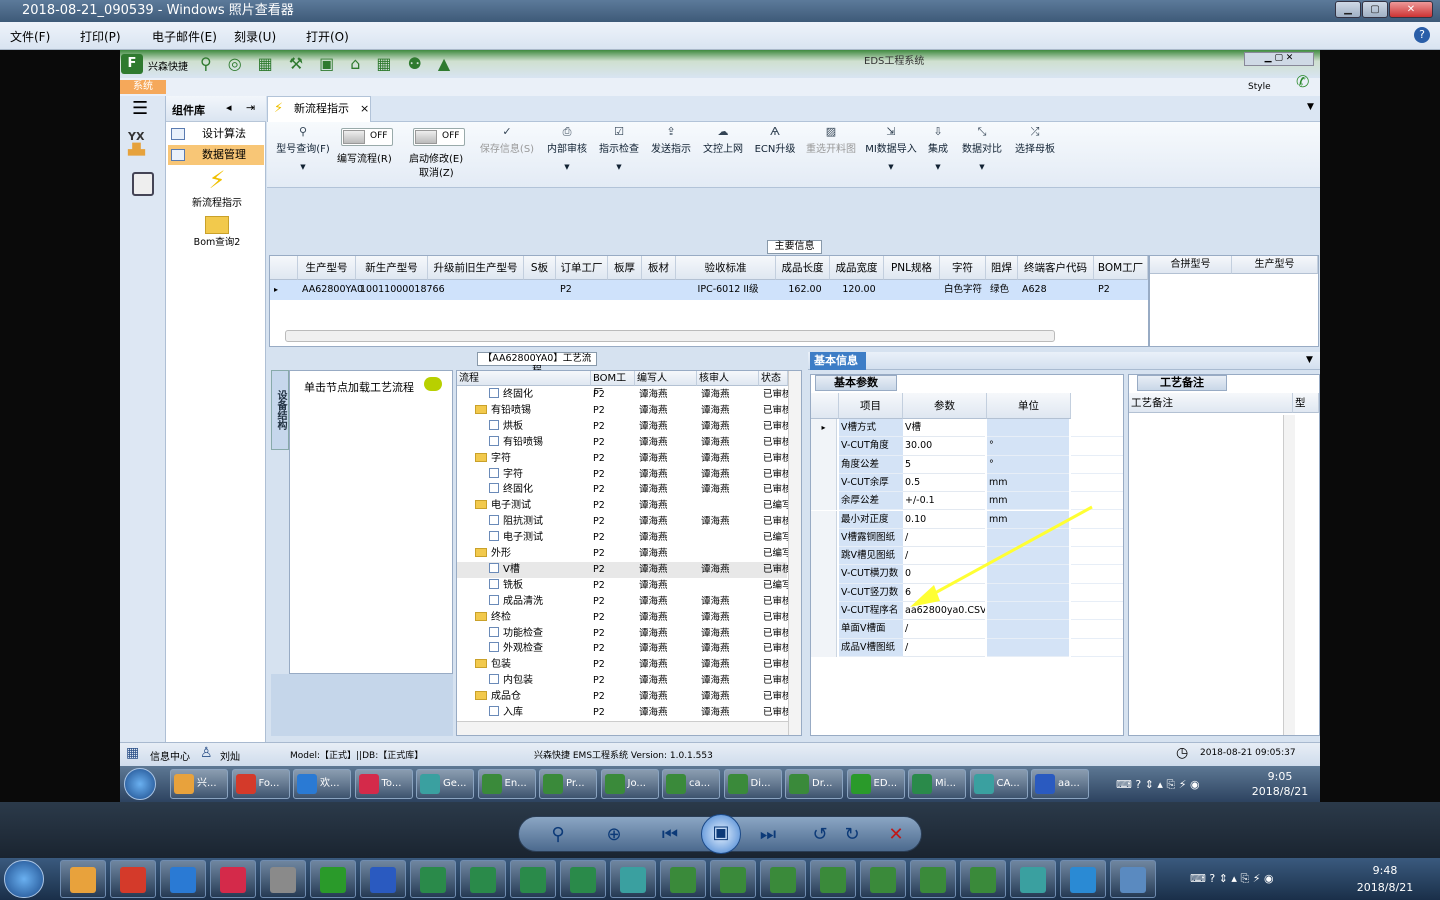 The image size is (1440, 900). I want to click on actual-size-icon: ⊕, so click(614, 835).